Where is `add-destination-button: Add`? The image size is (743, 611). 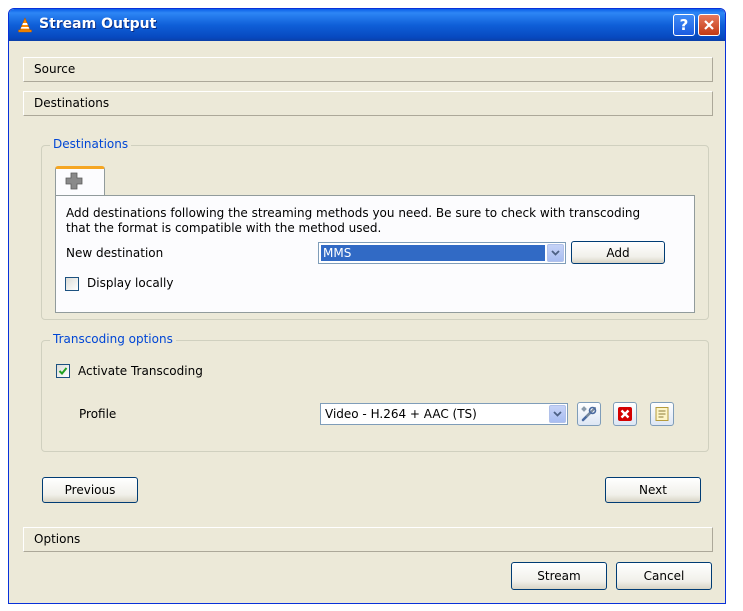
add-destination-button: Add is located at coordinates (618, 252).